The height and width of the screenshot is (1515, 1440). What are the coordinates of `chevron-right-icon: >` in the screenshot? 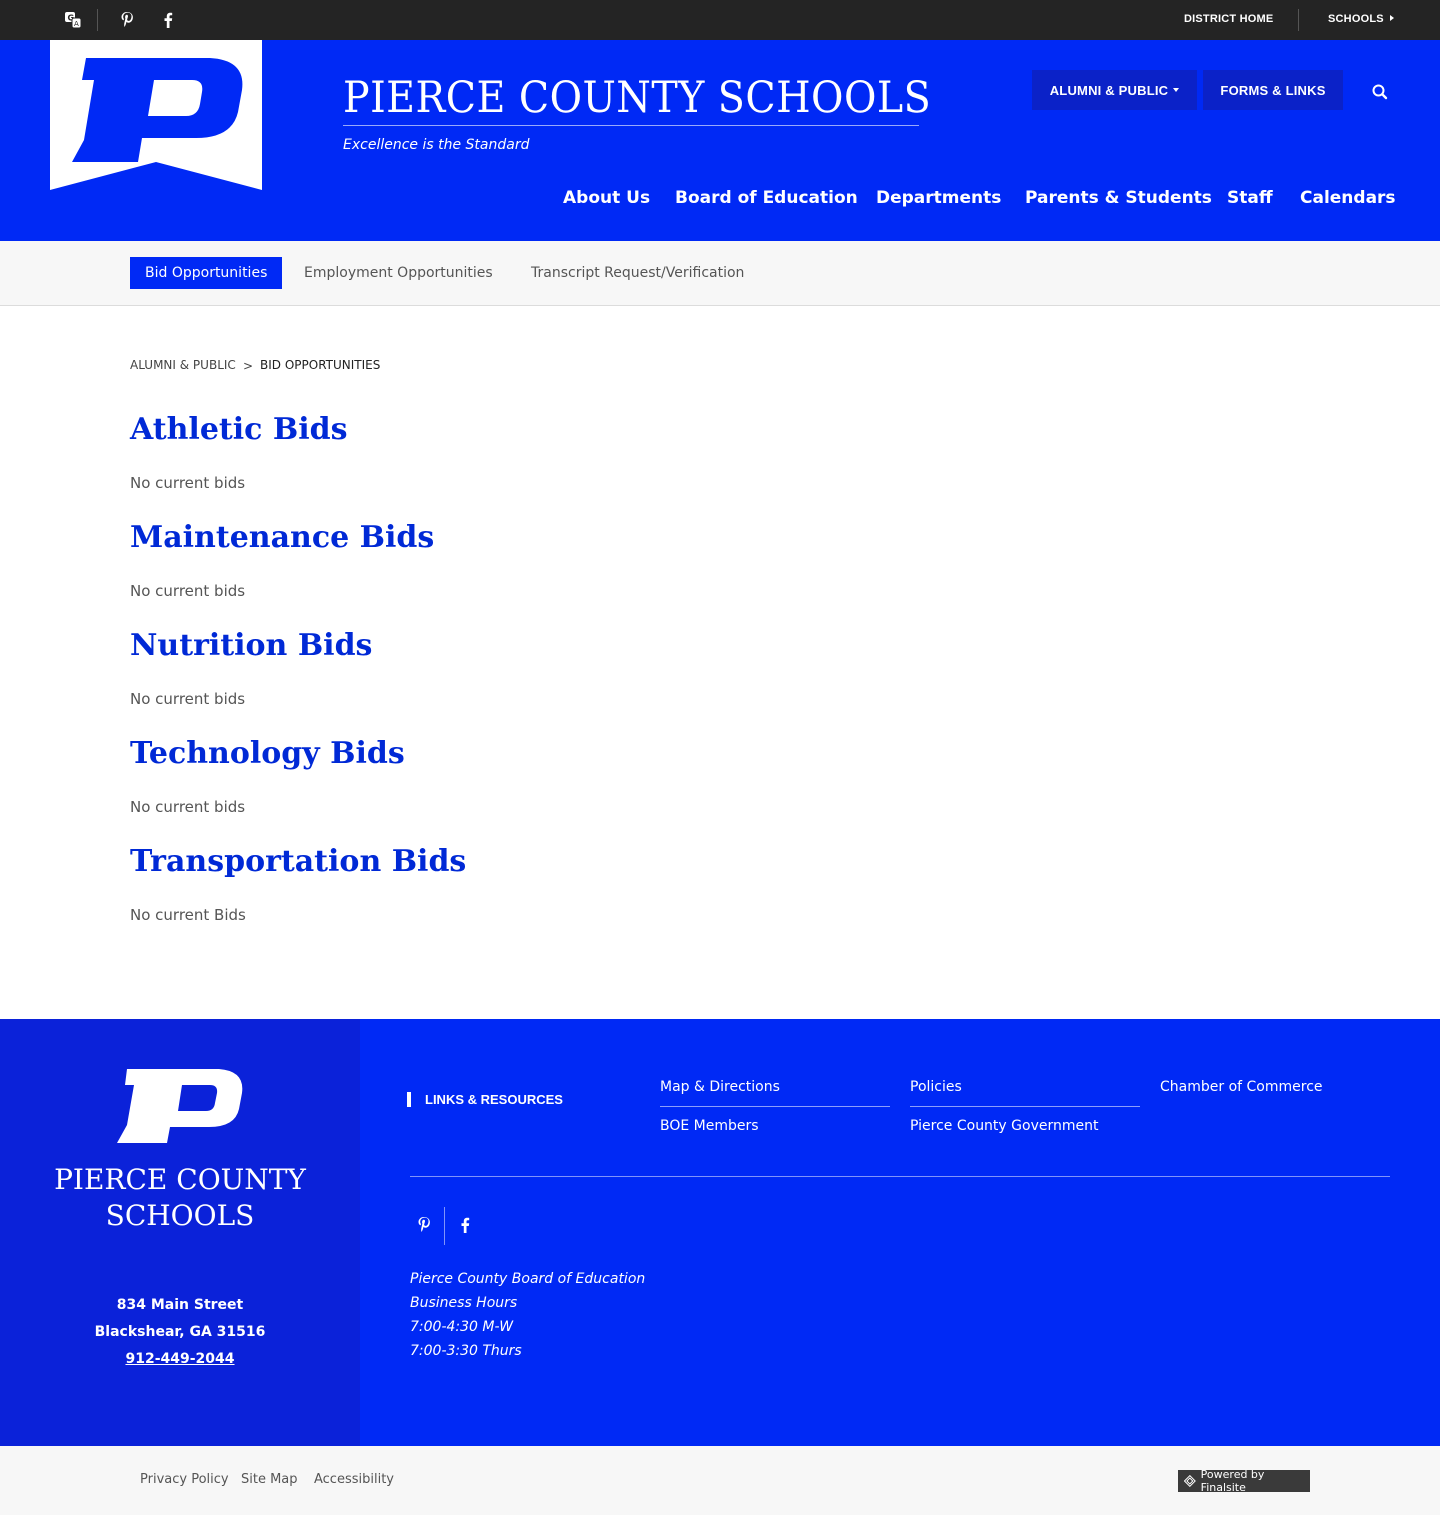 It's located at (248, 366).